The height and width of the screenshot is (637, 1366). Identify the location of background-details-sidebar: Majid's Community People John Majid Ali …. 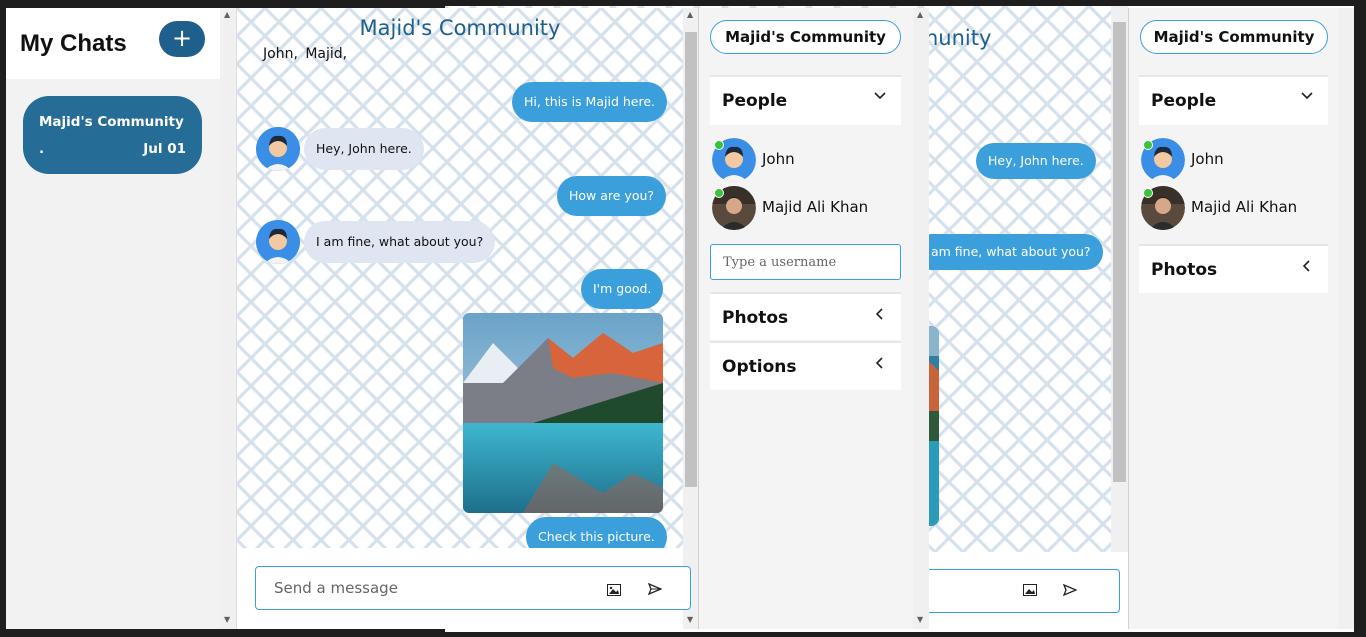
(1233, 318).